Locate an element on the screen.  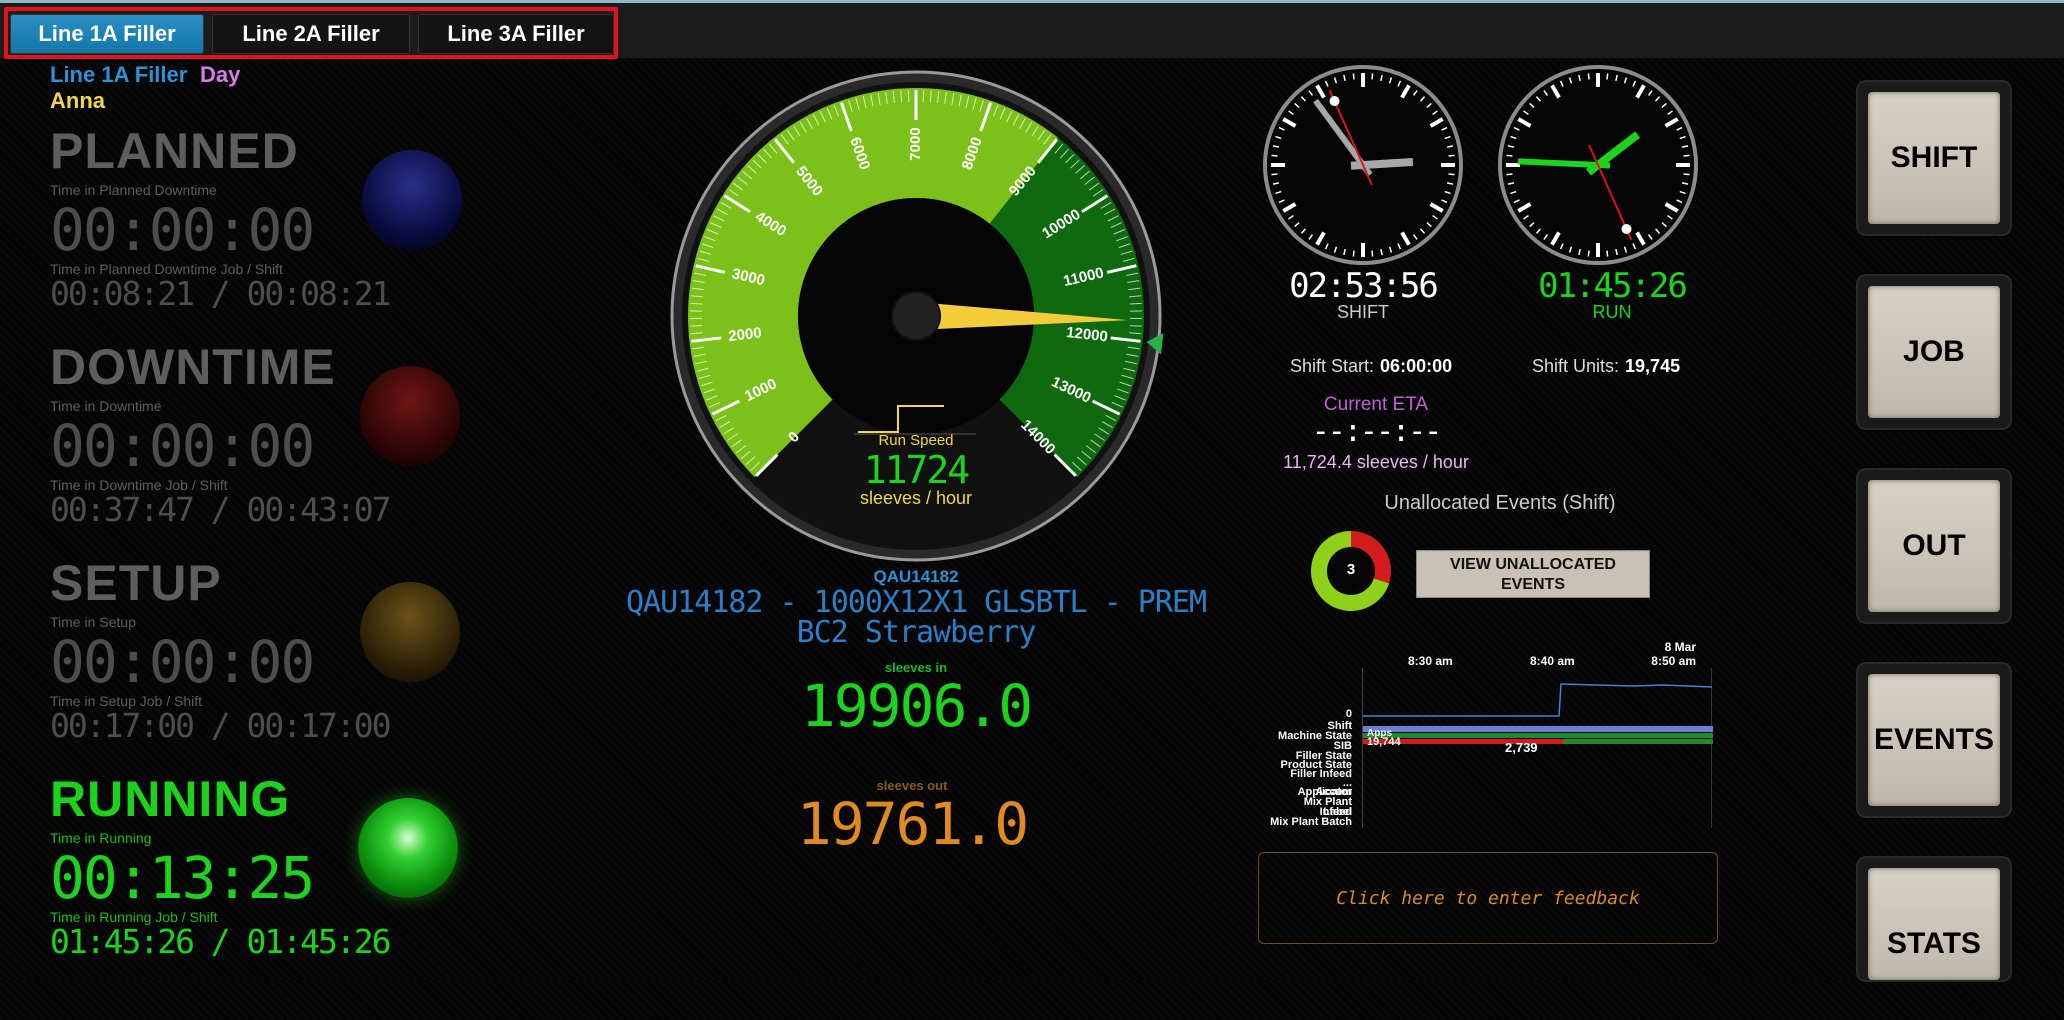
gauge-tick-label: 7000 is located at coordinates (915, 143).